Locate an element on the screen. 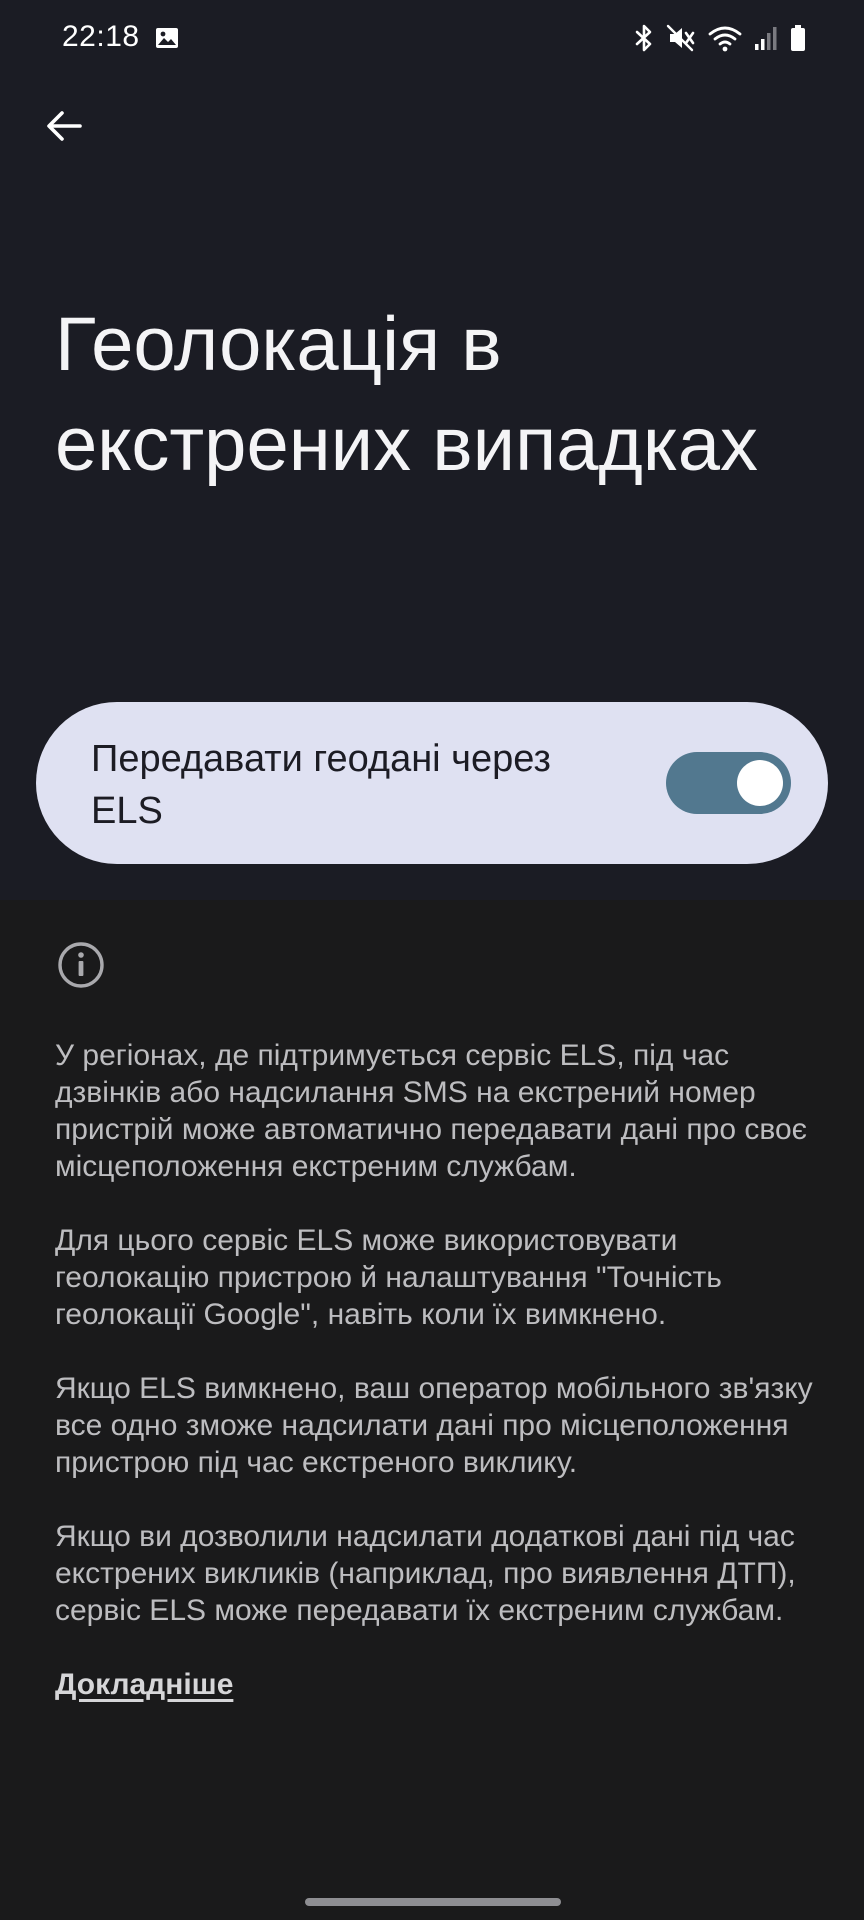 Image resolution: width=864 pixels, height=1920 pixels. els-toggle-row: Передавати геодані через ELS is located at coordinates (432, 783).